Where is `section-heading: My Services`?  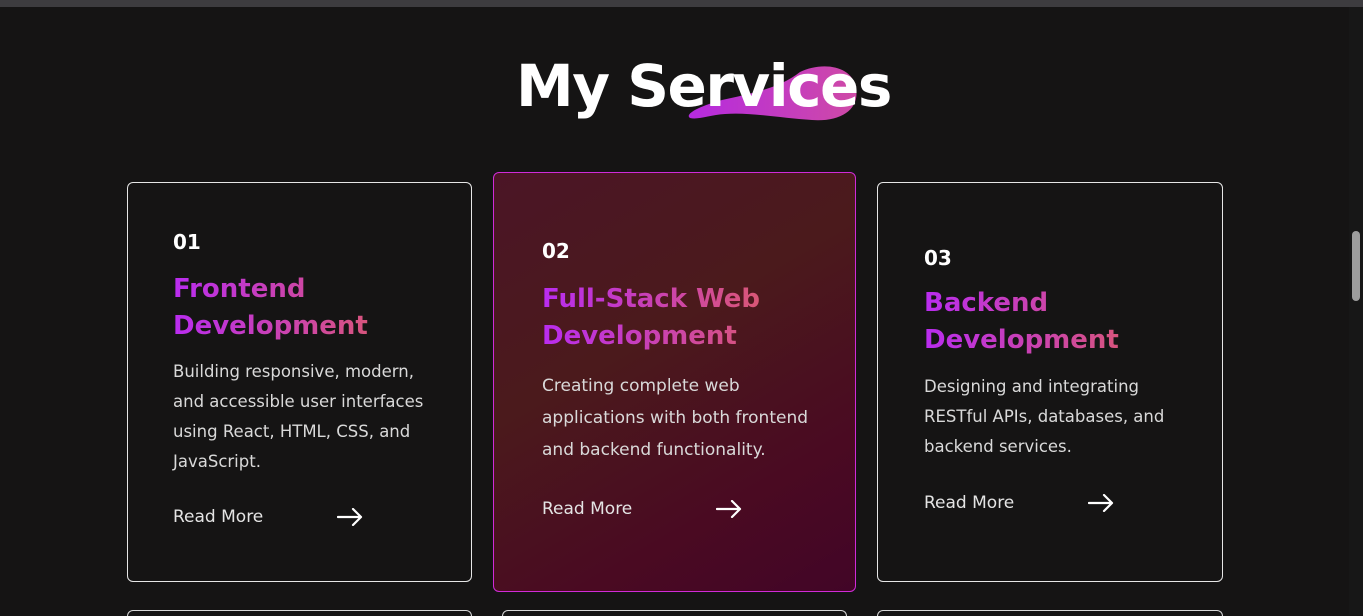 section-heading: My Services is located at coordinates (696, 88).